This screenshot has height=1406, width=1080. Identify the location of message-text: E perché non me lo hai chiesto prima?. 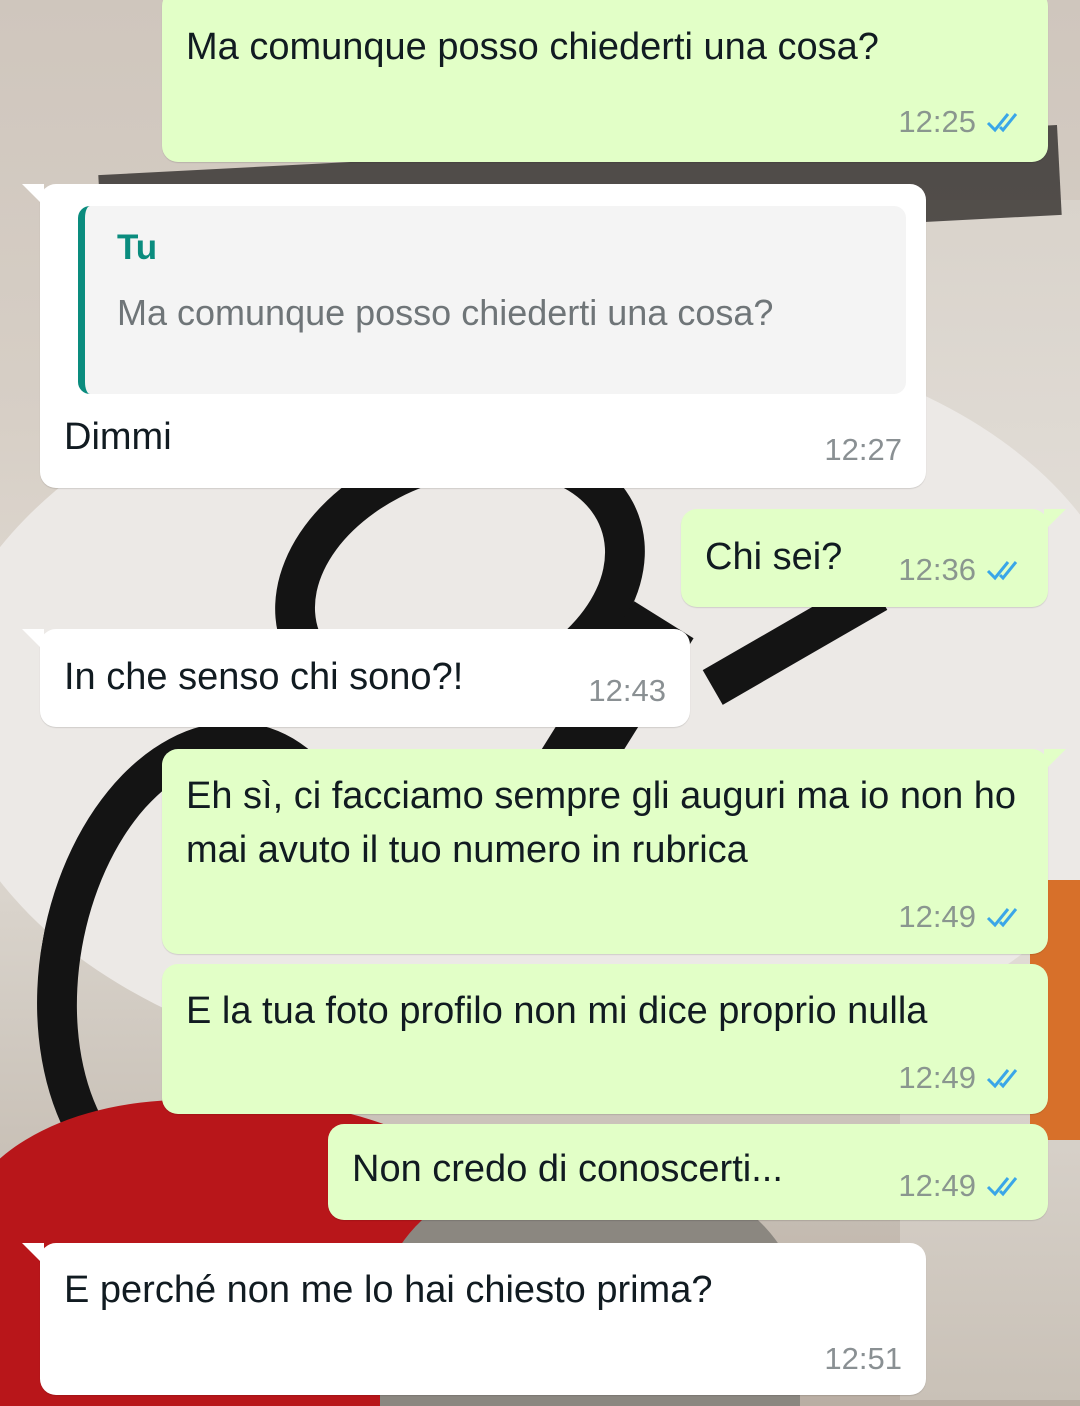
(388, 1290).